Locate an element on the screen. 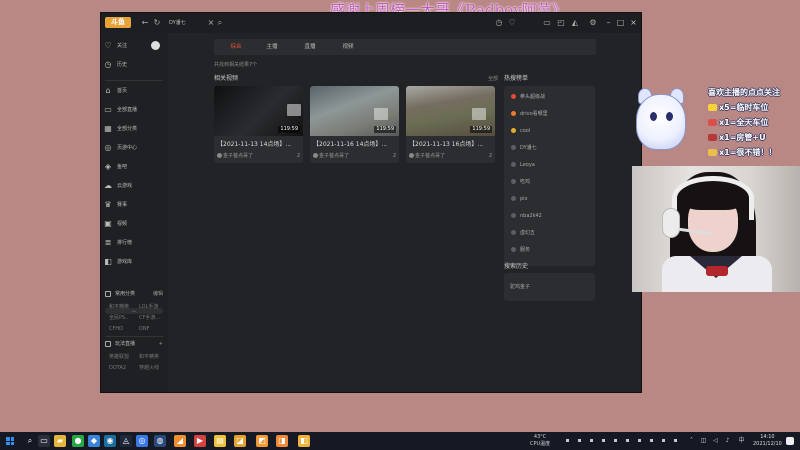 Image resolution: width=800 pixels, height=450 pixels. network-icon: ◫ is located at coordinates (703, 440).